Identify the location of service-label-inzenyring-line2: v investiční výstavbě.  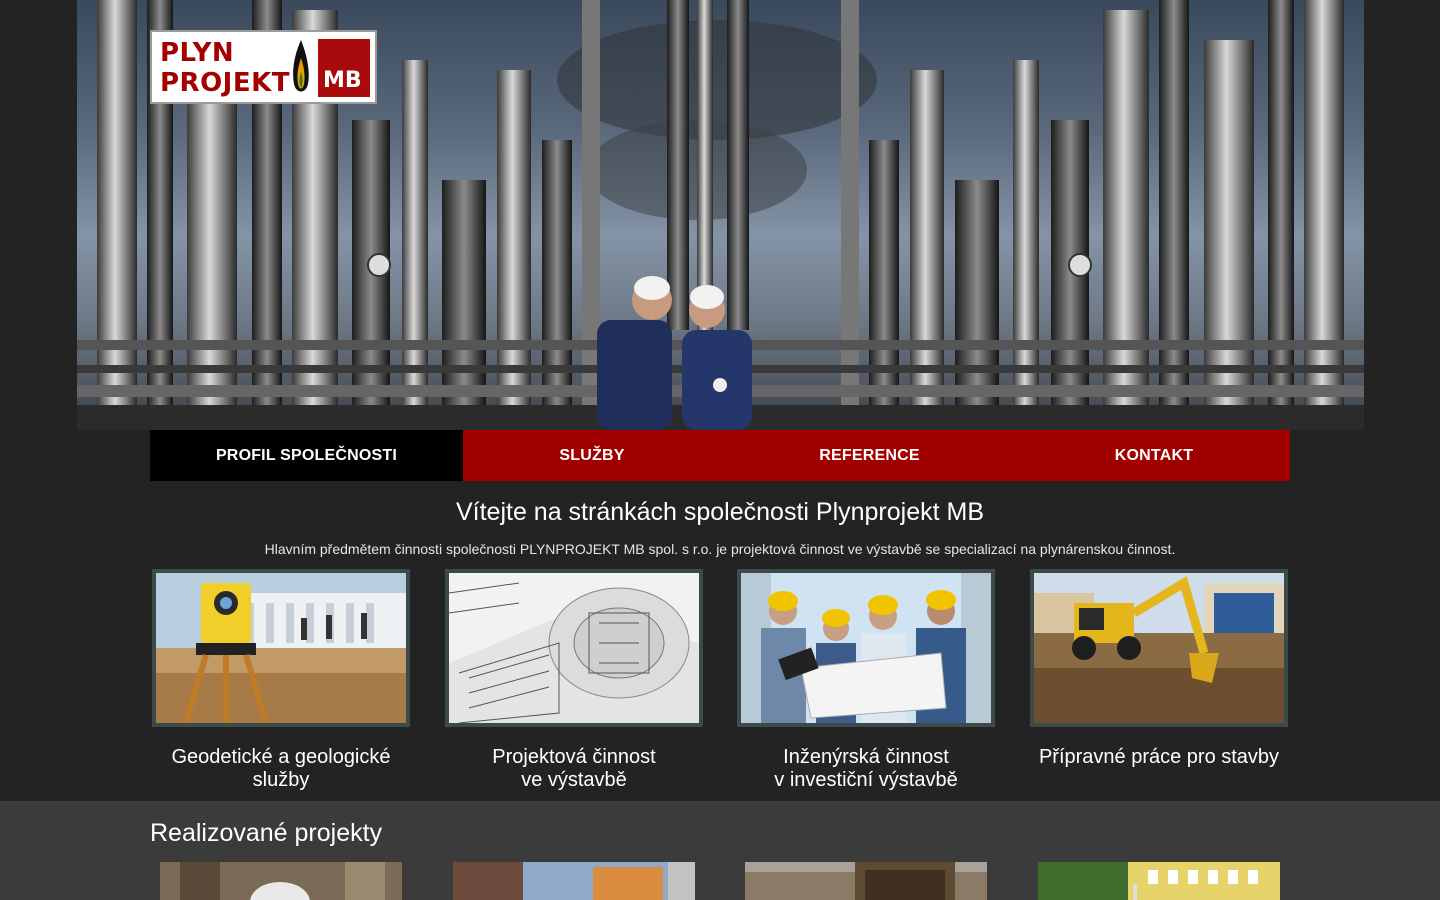
(866, 780).